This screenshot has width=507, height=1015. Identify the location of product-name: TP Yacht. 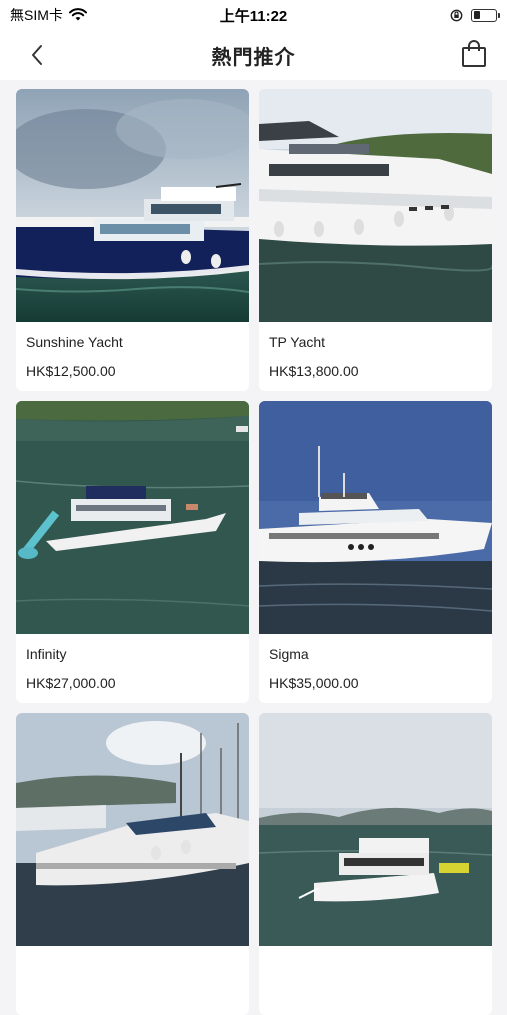
(297, 342).